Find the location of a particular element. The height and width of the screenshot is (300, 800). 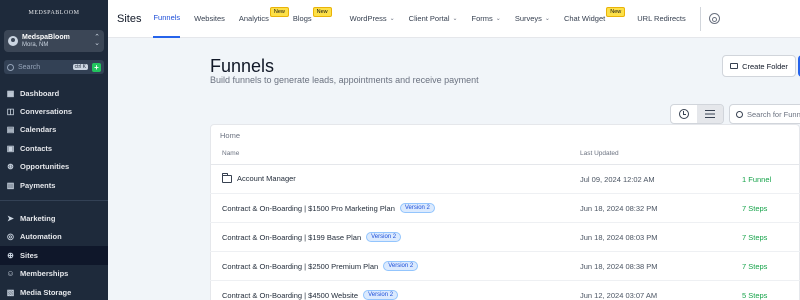

sidebar-item-conversations: ◫ Conversations is located at coordinates (54, 111).